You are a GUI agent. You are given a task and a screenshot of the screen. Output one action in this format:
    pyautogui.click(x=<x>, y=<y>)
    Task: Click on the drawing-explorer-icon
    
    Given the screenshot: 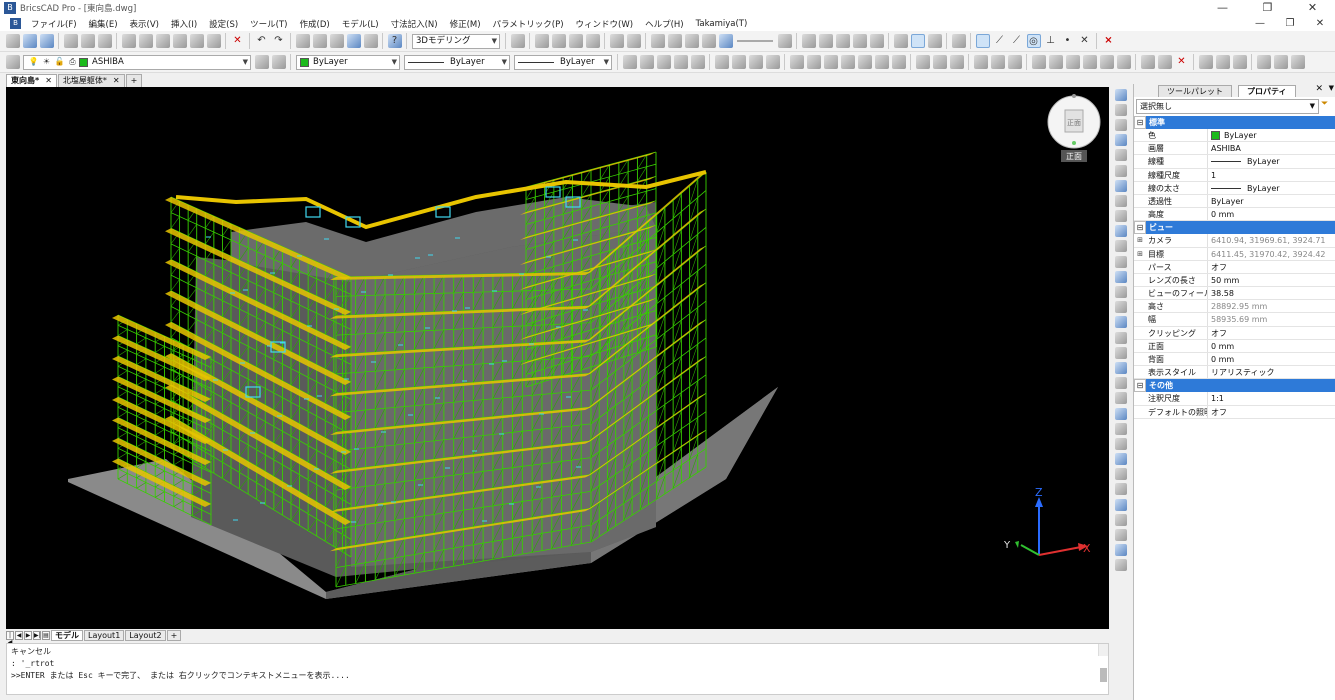 What is the action you would take?
    pyautogui.click(x=353, y=41)
    